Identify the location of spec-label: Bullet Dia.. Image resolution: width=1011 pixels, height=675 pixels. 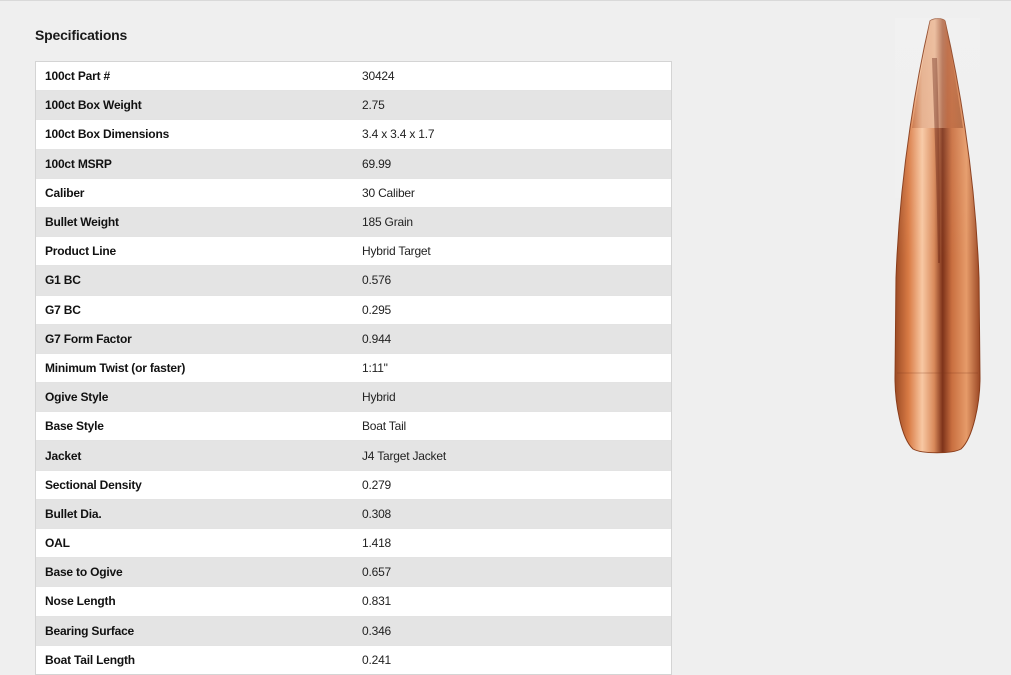
(73, 513).